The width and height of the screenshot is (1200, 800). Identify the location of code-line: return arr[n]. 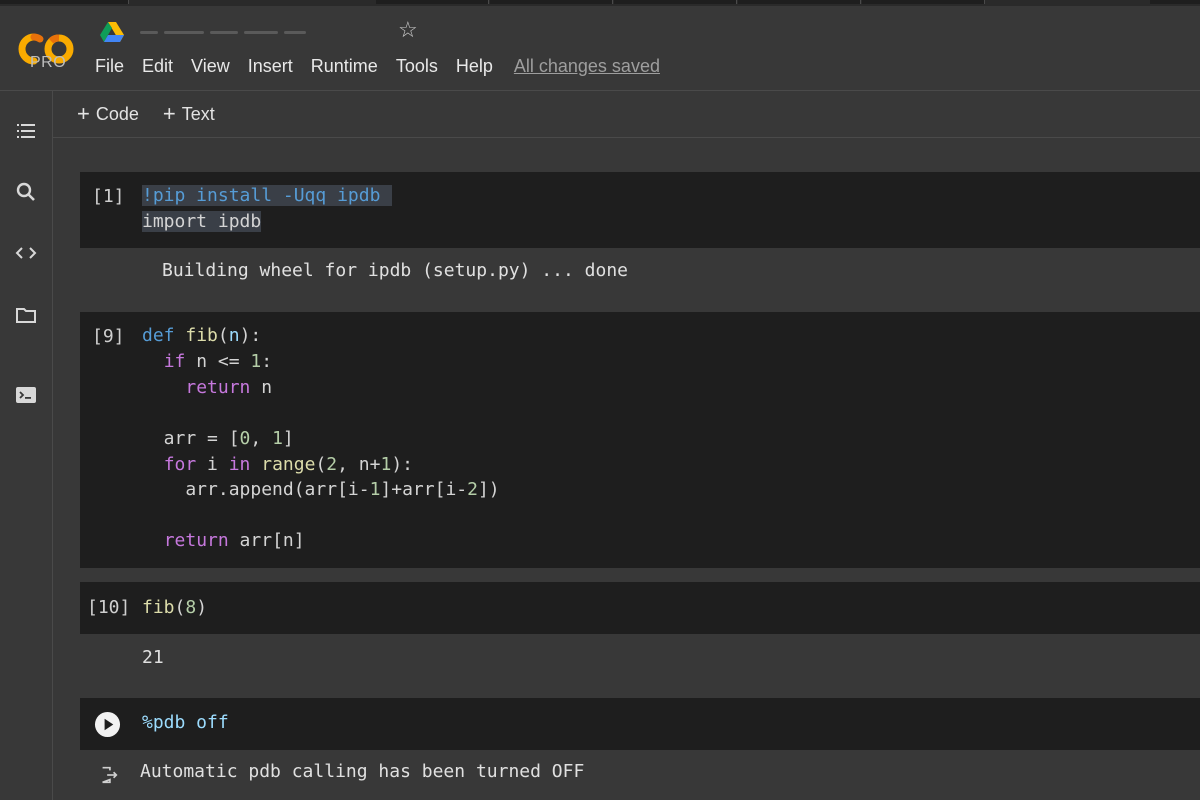
(223, 540).